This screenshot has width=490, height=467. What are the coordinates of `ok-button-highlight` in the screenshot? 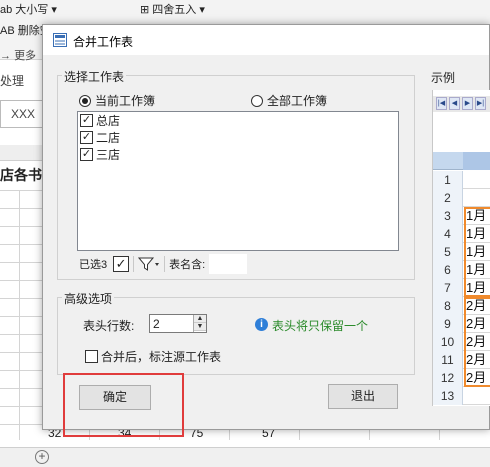 It's located at (123, 405).